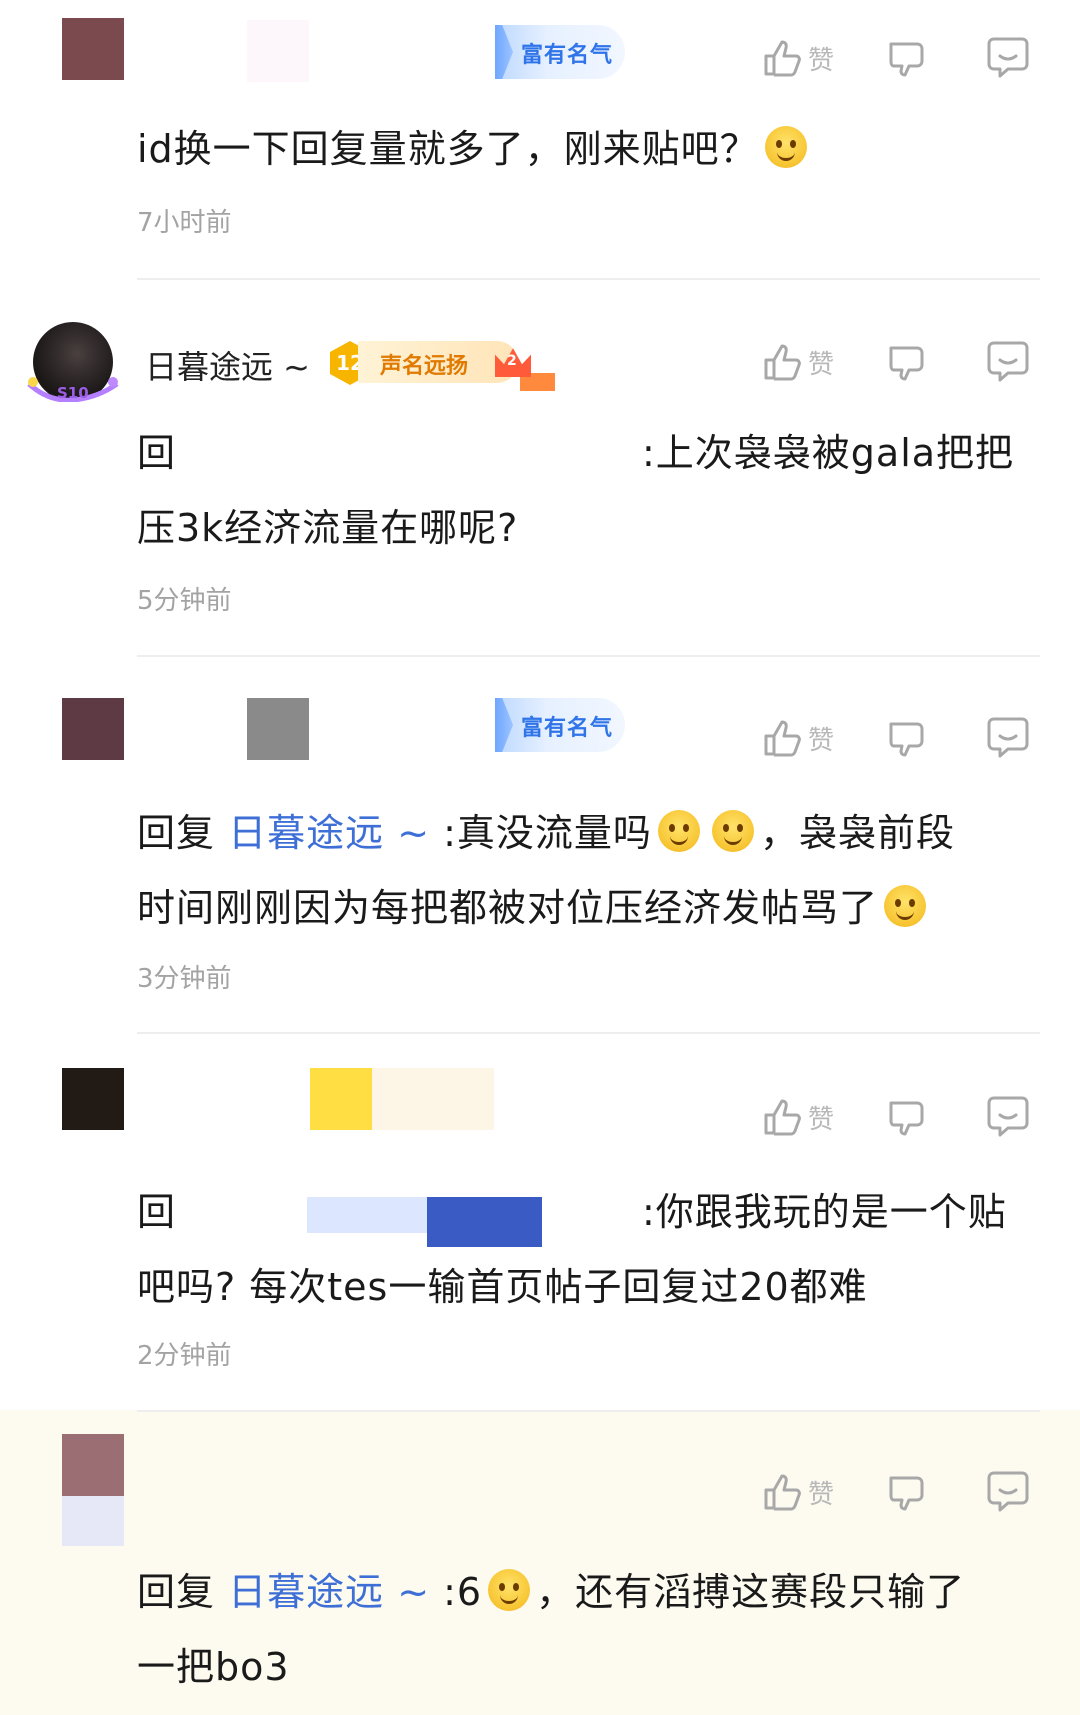 The width and height of the screenshot is (1080, 1715). What do you see at coordinates (184, 601) in the screenshot?
I see `comment-time: 5分钟前` at bounding box center [184, 601].